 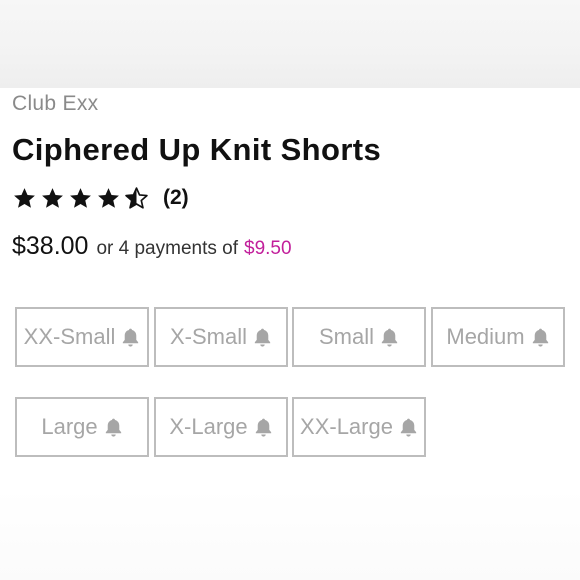 I want to click on star-half-icon, so click(x=136, y=198).